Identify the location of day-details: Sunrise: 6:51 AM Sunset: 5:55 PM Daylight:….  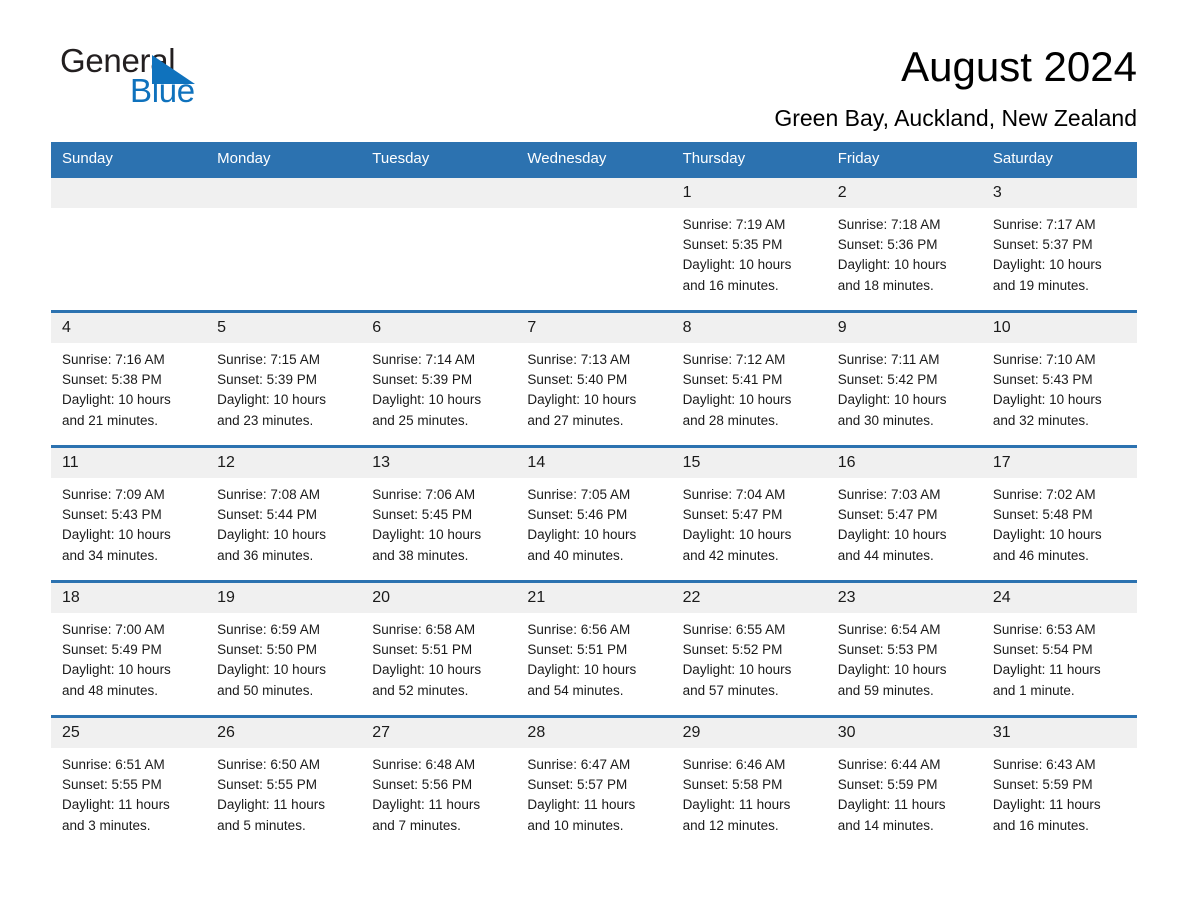
(128, 792).